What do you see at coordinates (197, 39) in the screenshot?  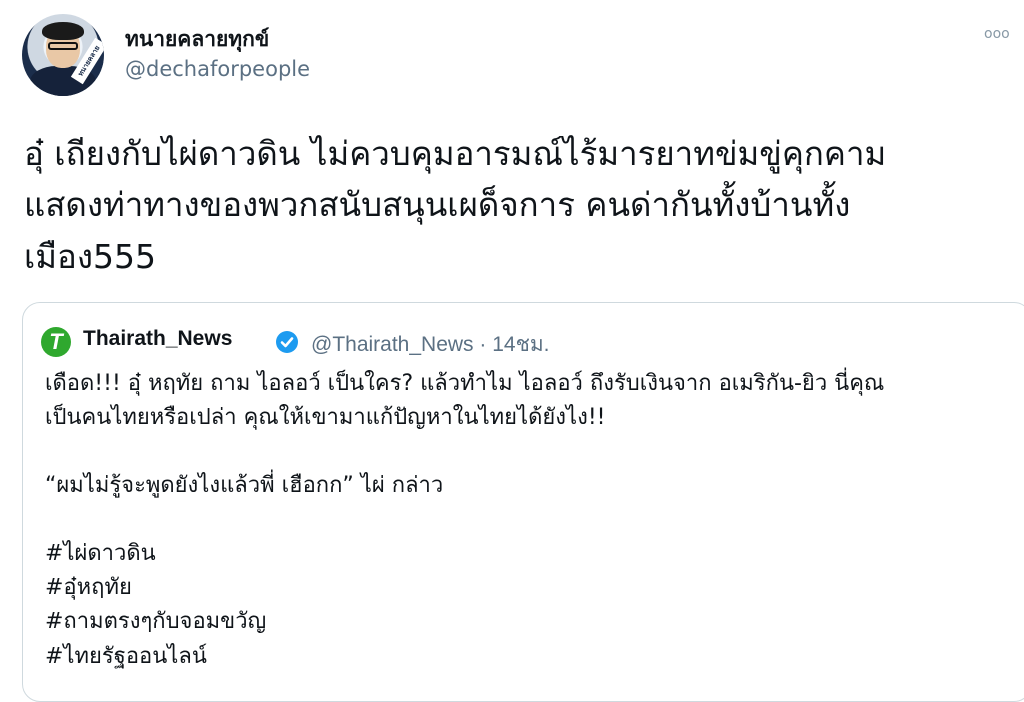 I see `author-display-name: ทนายคลายทุกข์` at bounding box center [197, 39].